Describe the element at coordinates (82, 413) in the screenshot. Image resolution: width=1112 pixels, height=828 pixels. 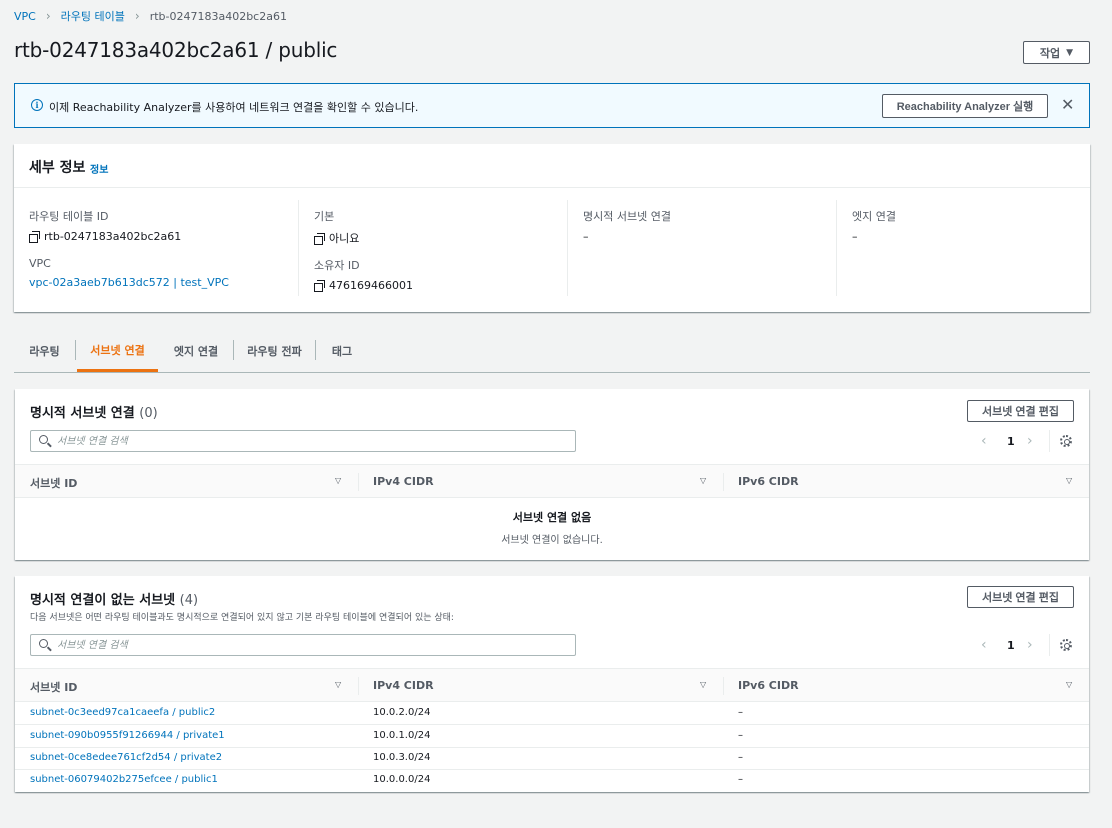
I see `explicit-title-text: 명시적 서브넷 연결` at that location.